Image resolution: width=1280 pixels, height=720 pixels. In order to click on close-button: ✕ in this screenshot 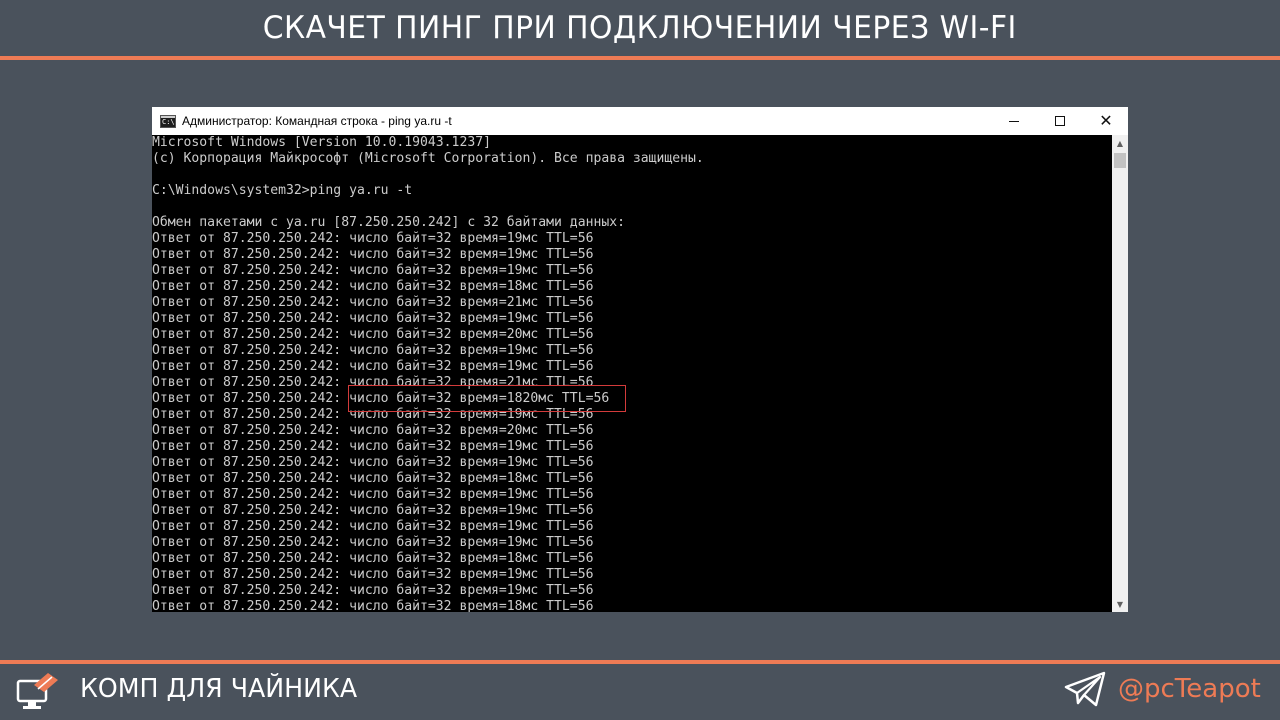, I will do `click(1105, 121)`.